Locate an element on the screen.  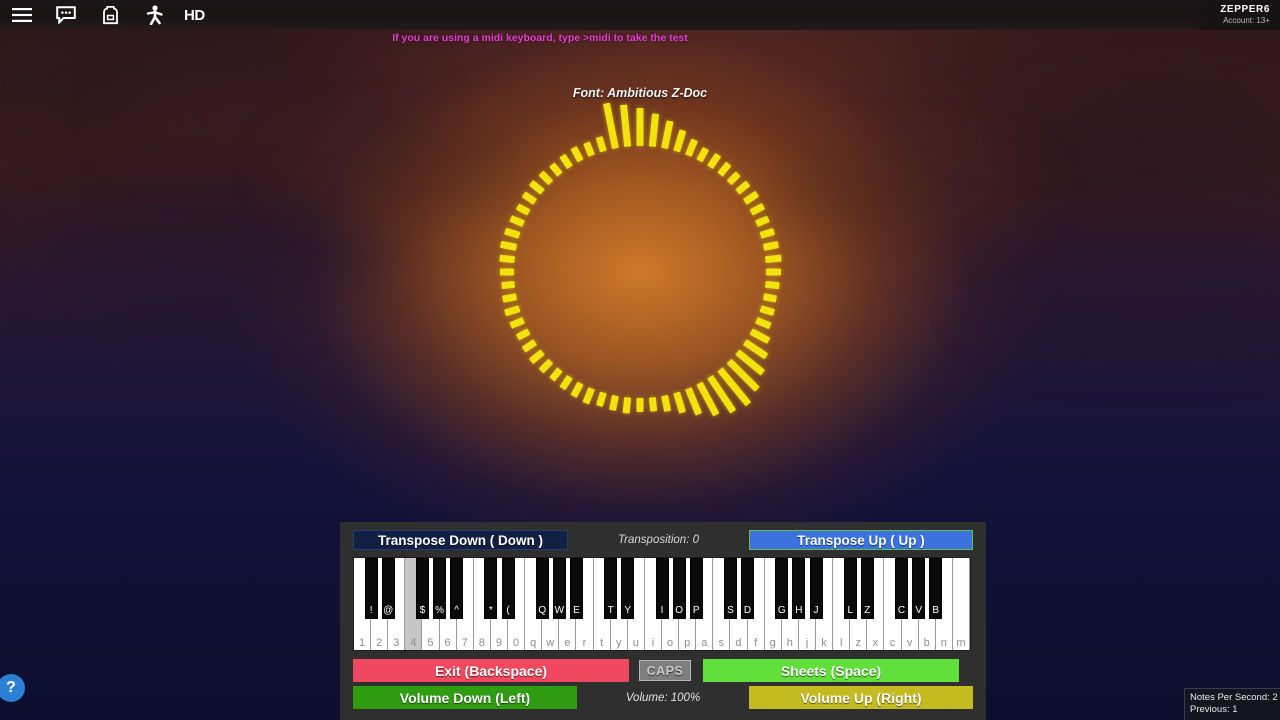
piano-key-label: 7 is located at coordinates (464, 643).